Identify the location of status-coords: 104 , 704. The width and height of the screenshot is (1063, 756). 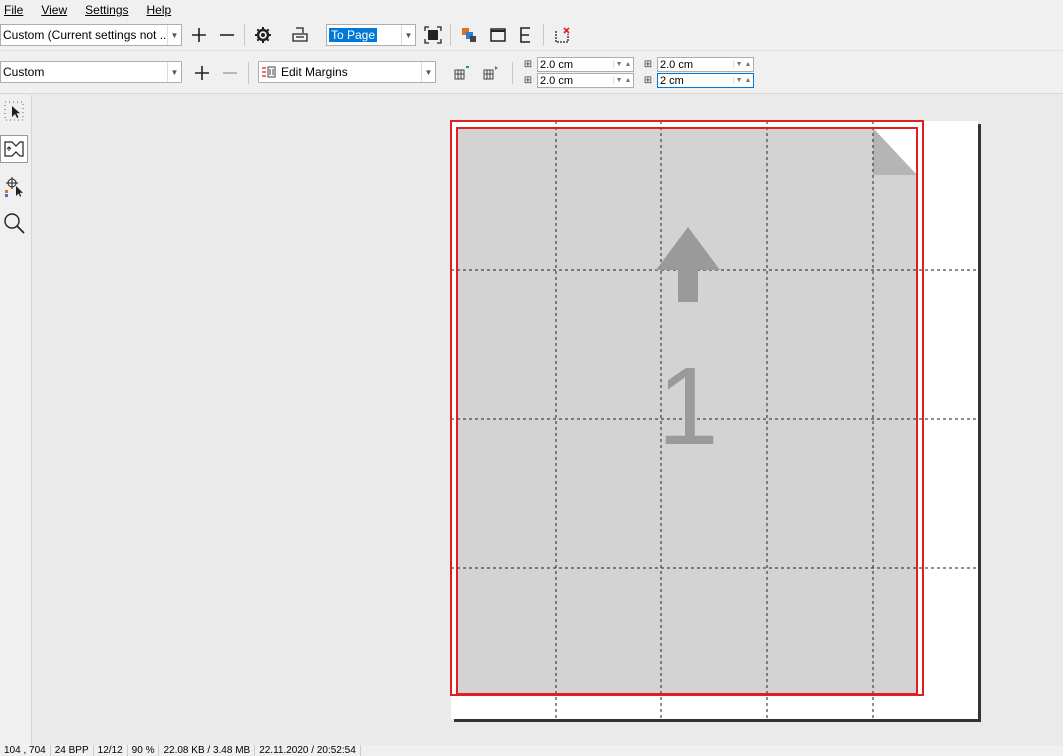
(25, 750).